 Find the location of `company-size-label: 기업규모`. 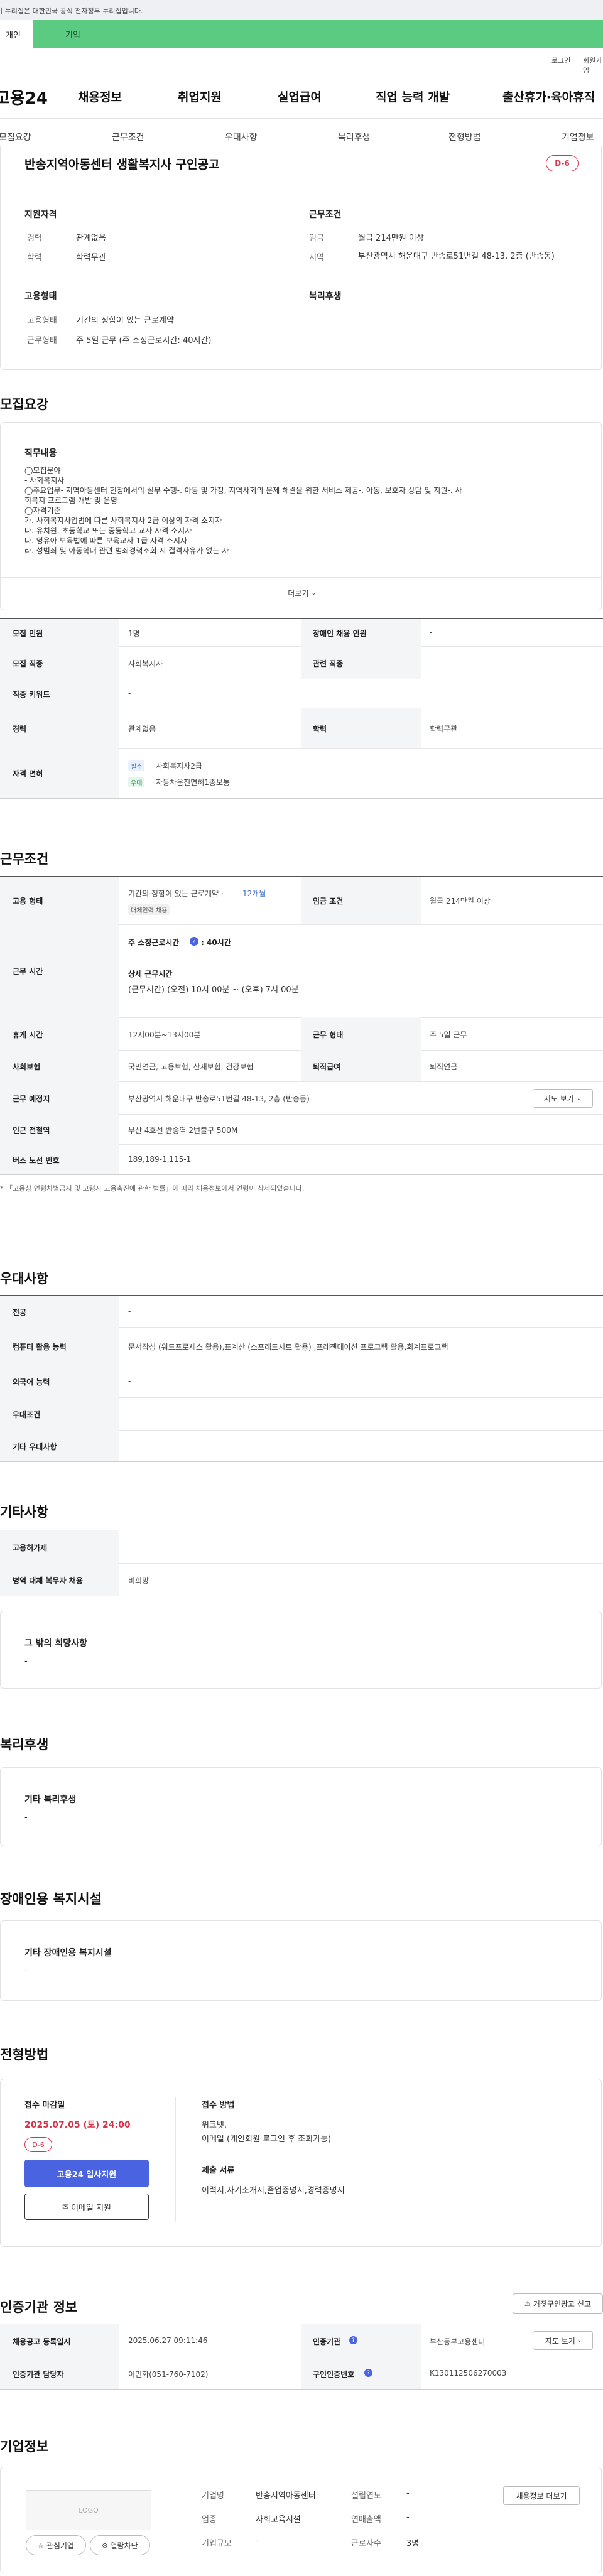

company-size-label: 기업규모 is located at coordinates (217, 2544).